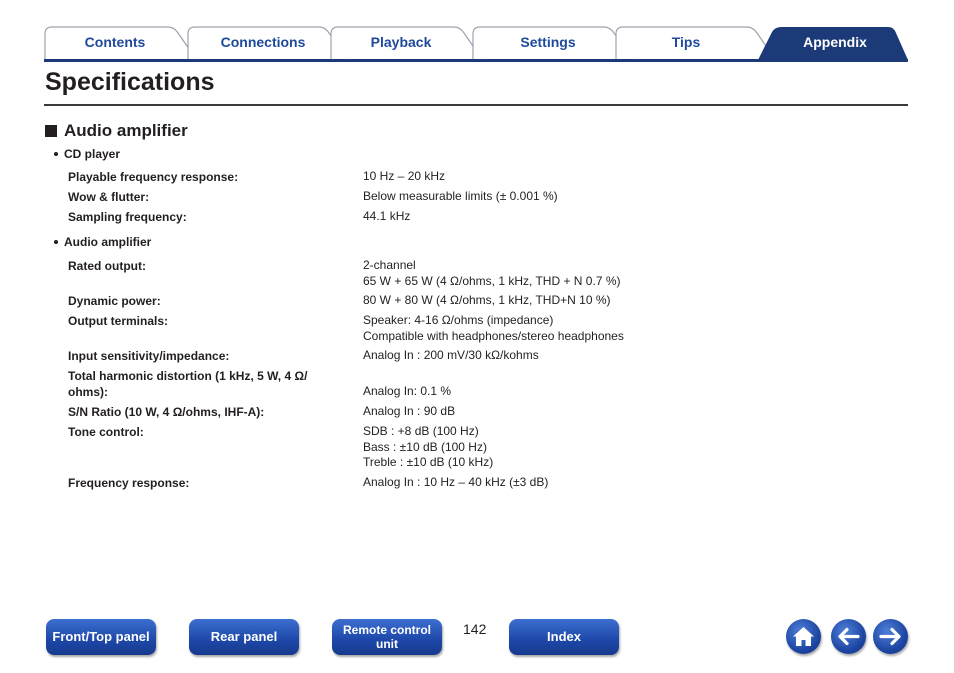 The image size is (954, 673). What do you see at coordinates (451, 355) in the screenshot?
I see `spec-value: Analog In : 200 mV/30 kΩ/kohms` at bounding box center [451, 355].